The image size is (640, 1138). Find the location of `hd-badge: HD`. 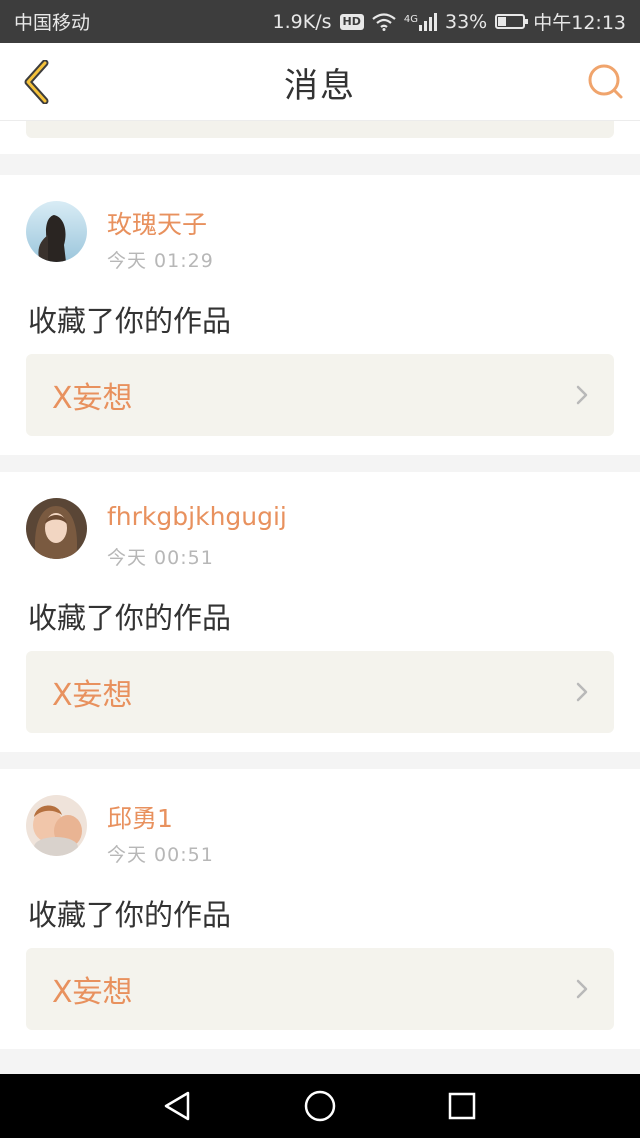

hd-badge: HD is located at coordinates (351, 21).